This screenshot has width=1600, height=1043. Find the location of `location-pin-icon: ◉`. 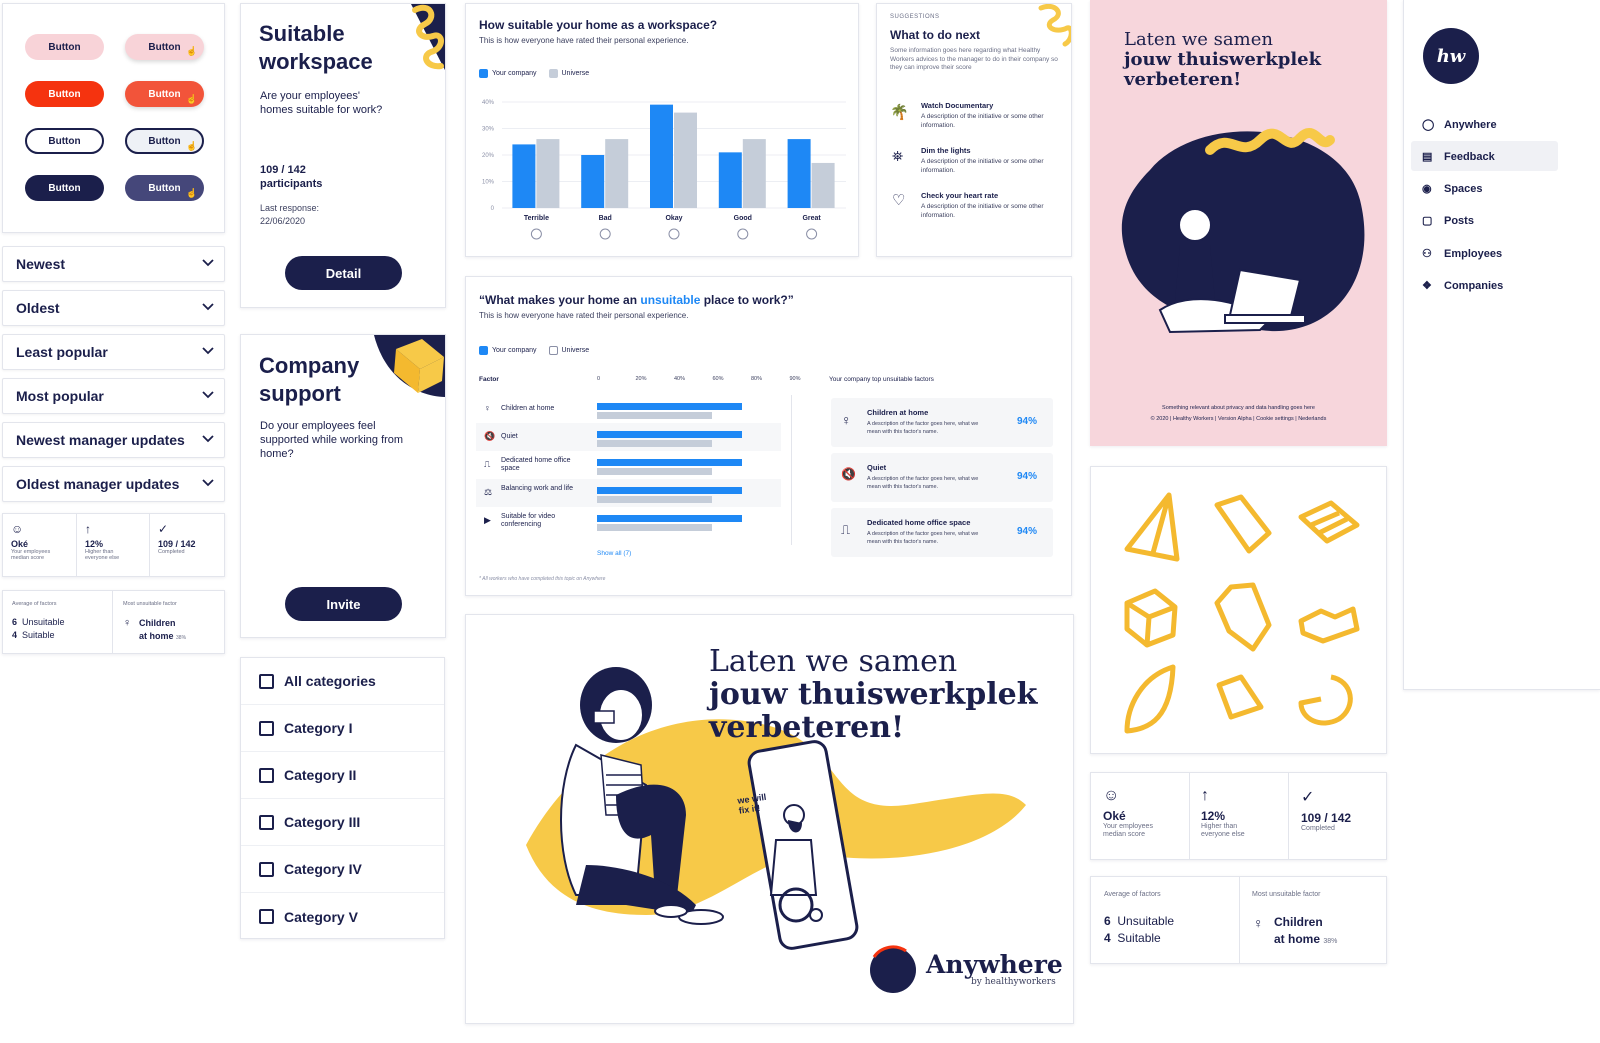

location-pin-icon: ◉ is located at coordinates (1427, 189).